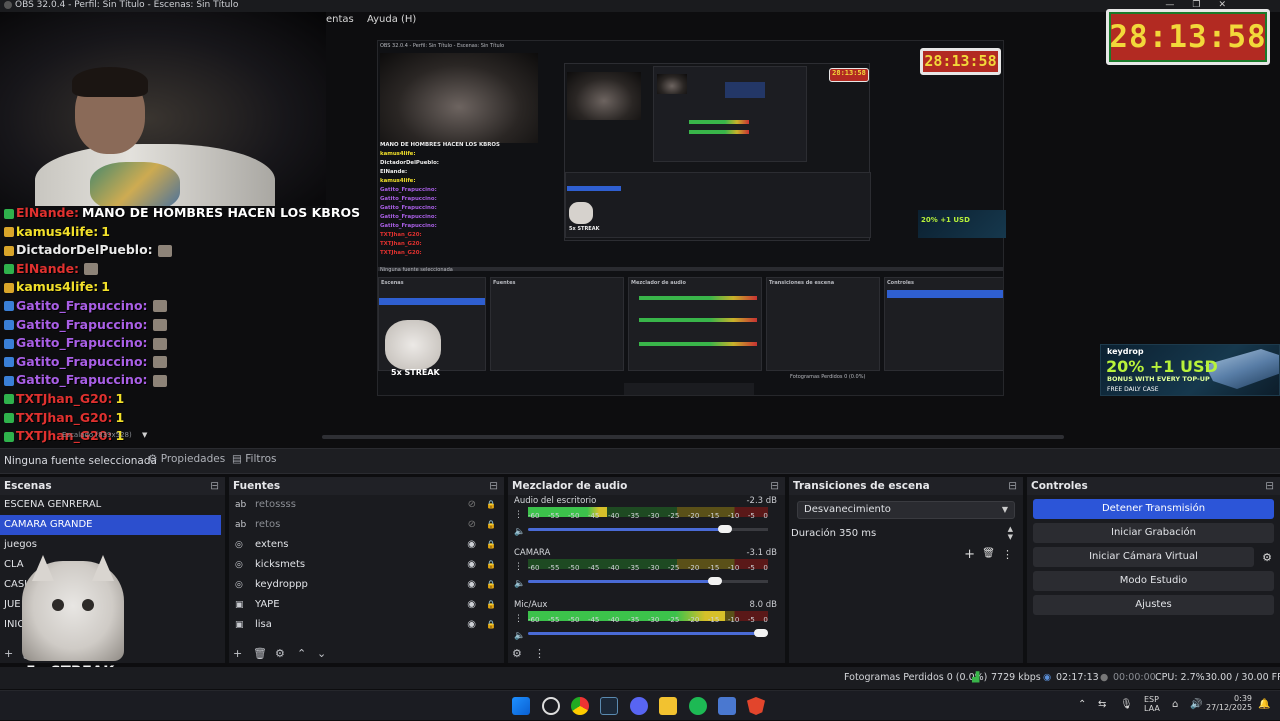  I want to click on studio-mode-button: Modo Estudio, so click(1153, 581).